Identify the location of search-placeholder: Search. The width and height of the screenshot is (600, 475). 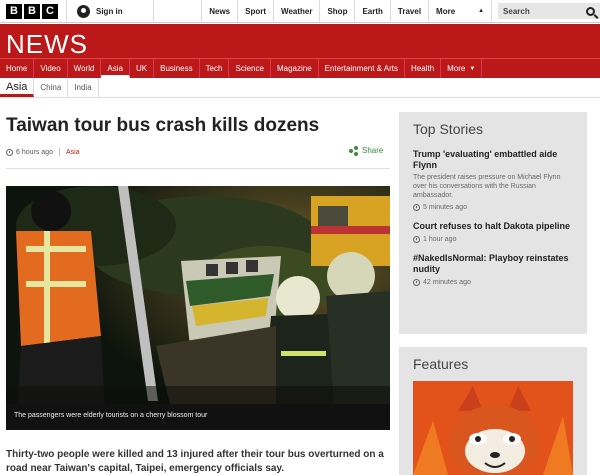
(516, 11).